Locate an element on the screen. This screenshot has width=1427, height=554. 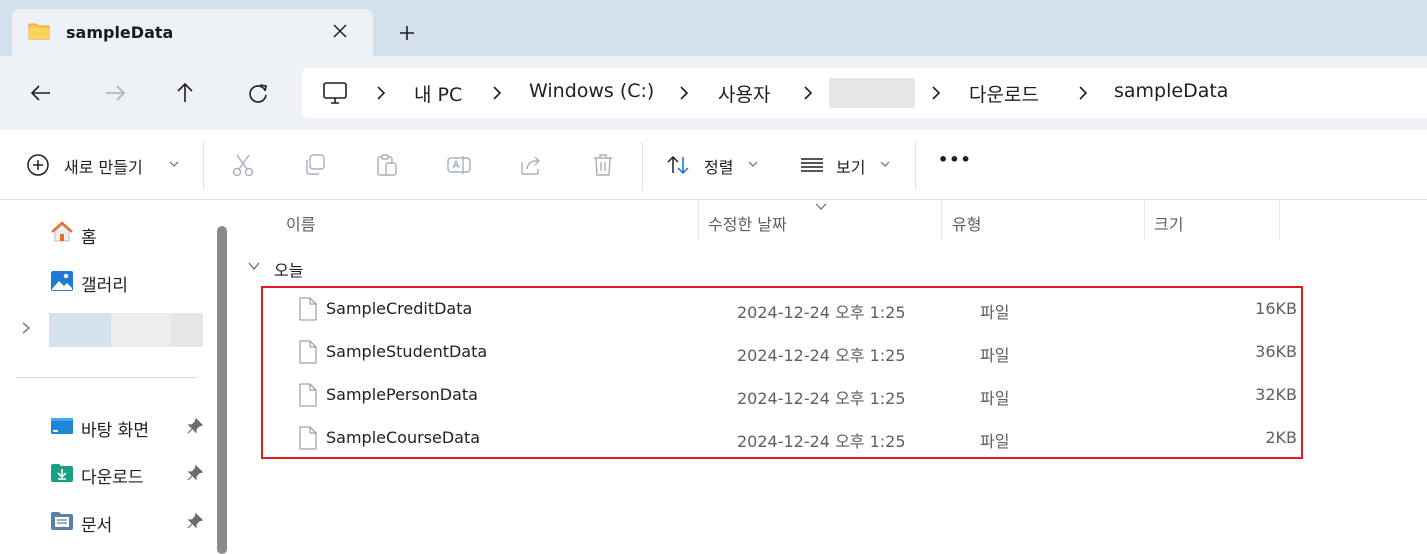
breadcrumb-downloads: 다운로드 is located at coordinates (1004, 93).